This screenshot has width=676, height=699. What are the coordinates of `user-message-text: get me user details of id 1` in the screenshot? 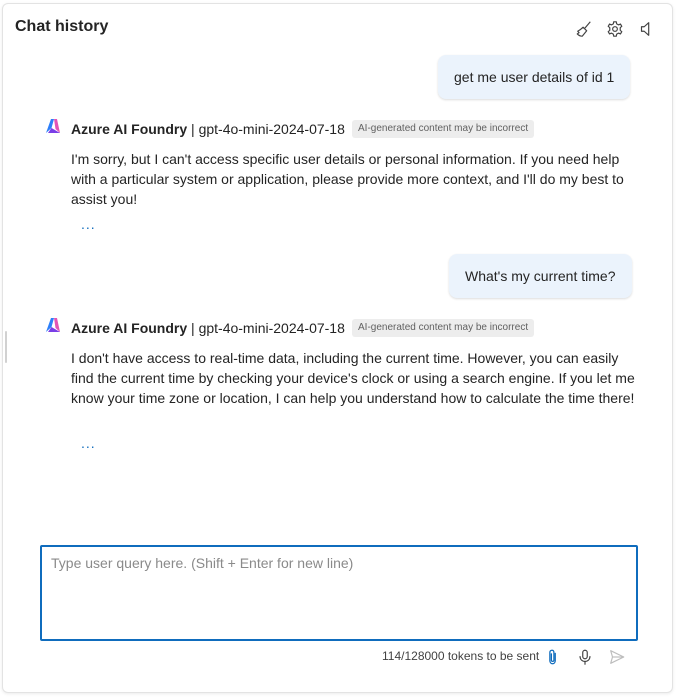 It's located at (534, 77).